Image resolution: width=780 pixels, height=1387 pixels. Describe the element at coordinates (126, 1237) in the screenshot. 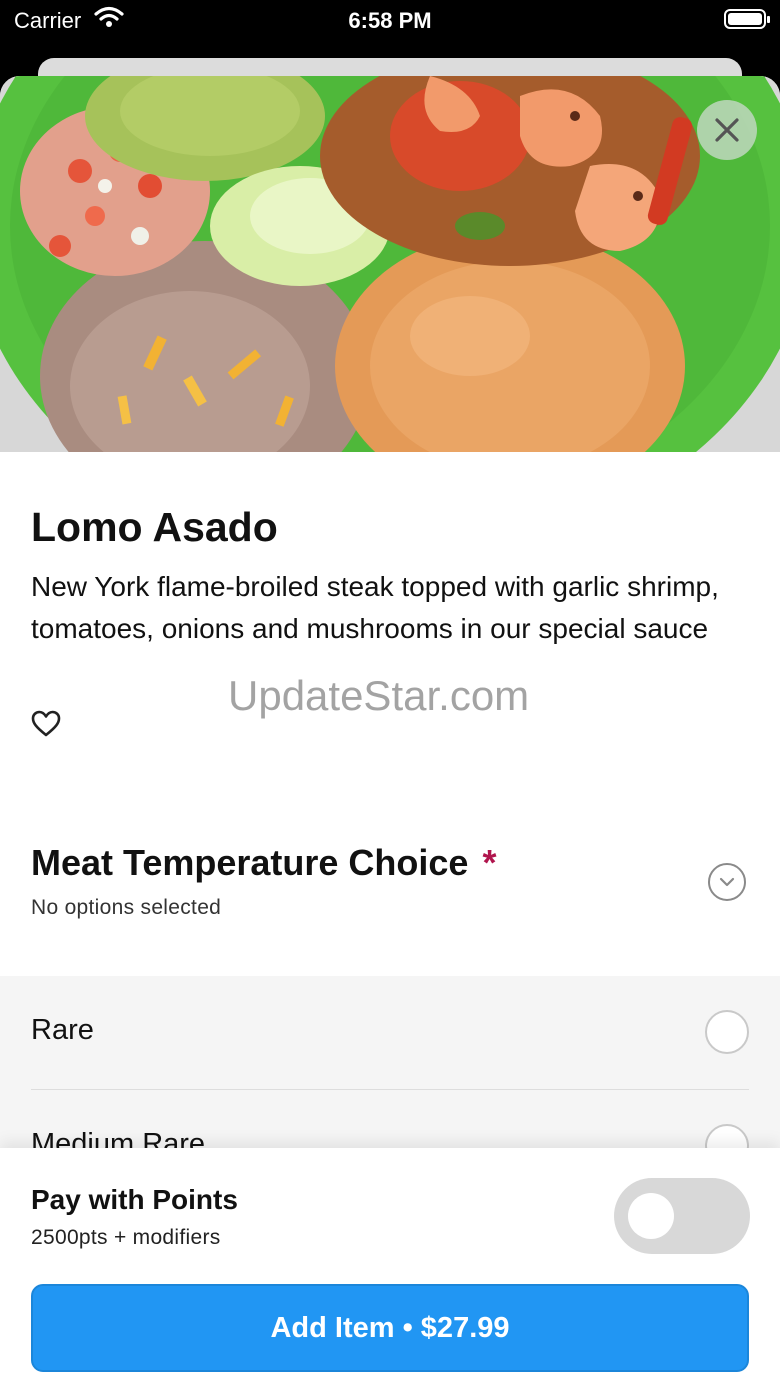

I see `points-cost: 2500pts + modifiers` at that location.